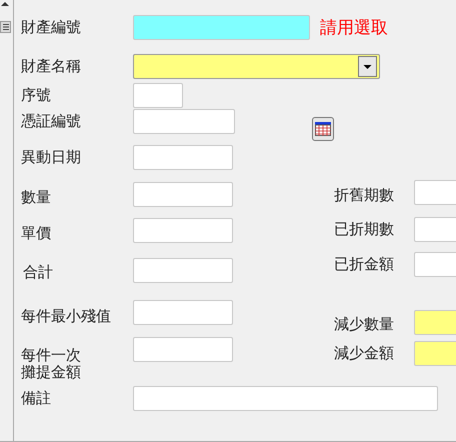 The height and width of the screenshot is (442, 456). Describe the element at coordinates (364, 229) in the screenshot. I see `field-label: 已折期數` at that location.